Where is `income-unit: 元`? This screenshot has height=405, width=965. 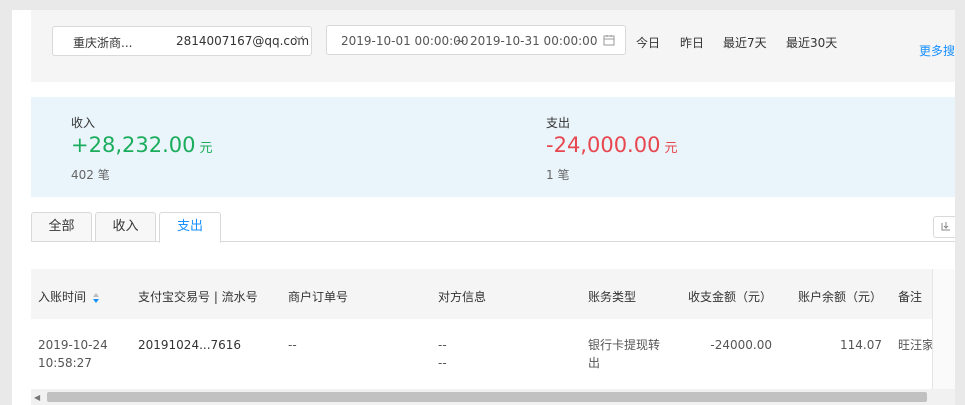
income-unit: 元 is located at coordinates (206, 148).